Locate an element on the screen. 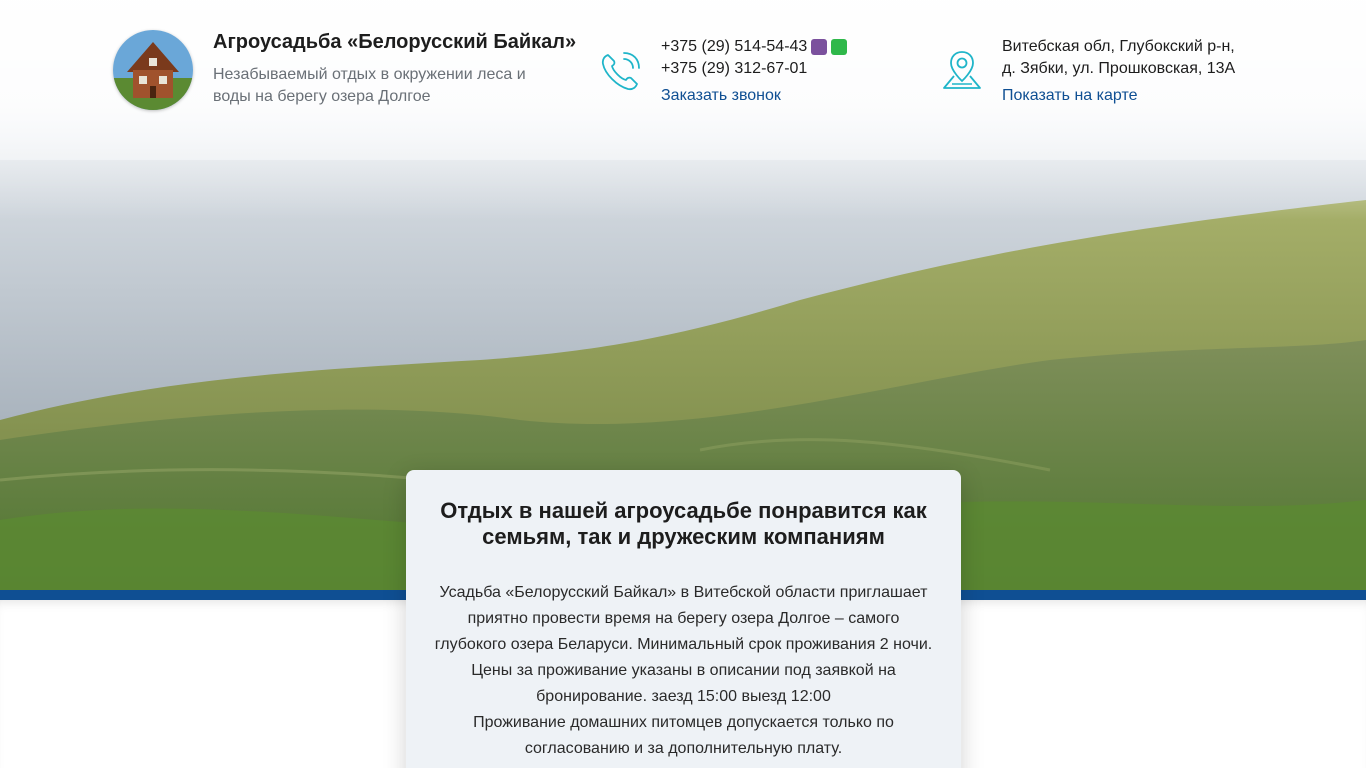 The height and width of the screenshot is (768, 1366). house-photo-logo is located at coordinates (153, 70).